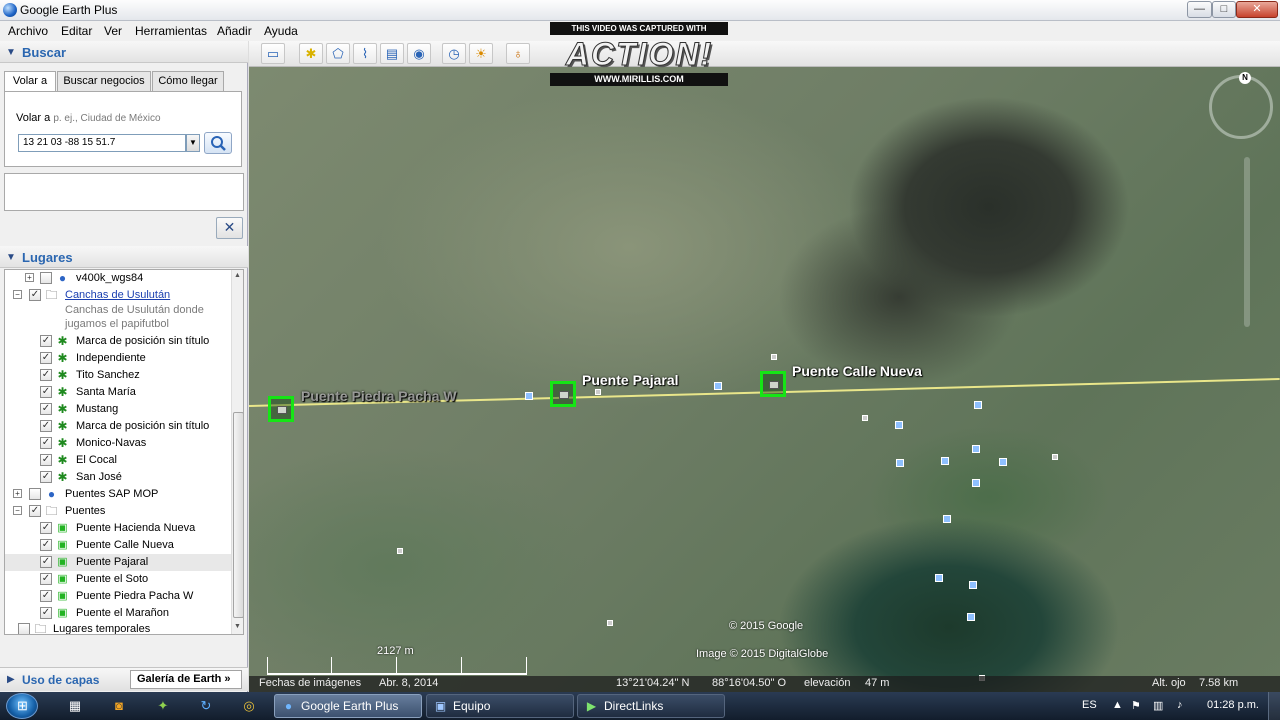 The width and height of the screenshot is (1280, 720). What do you see at coordinates (1247, 242) in the screenshot?
I see `zoom-slider` at bounding box center [1247, 242].